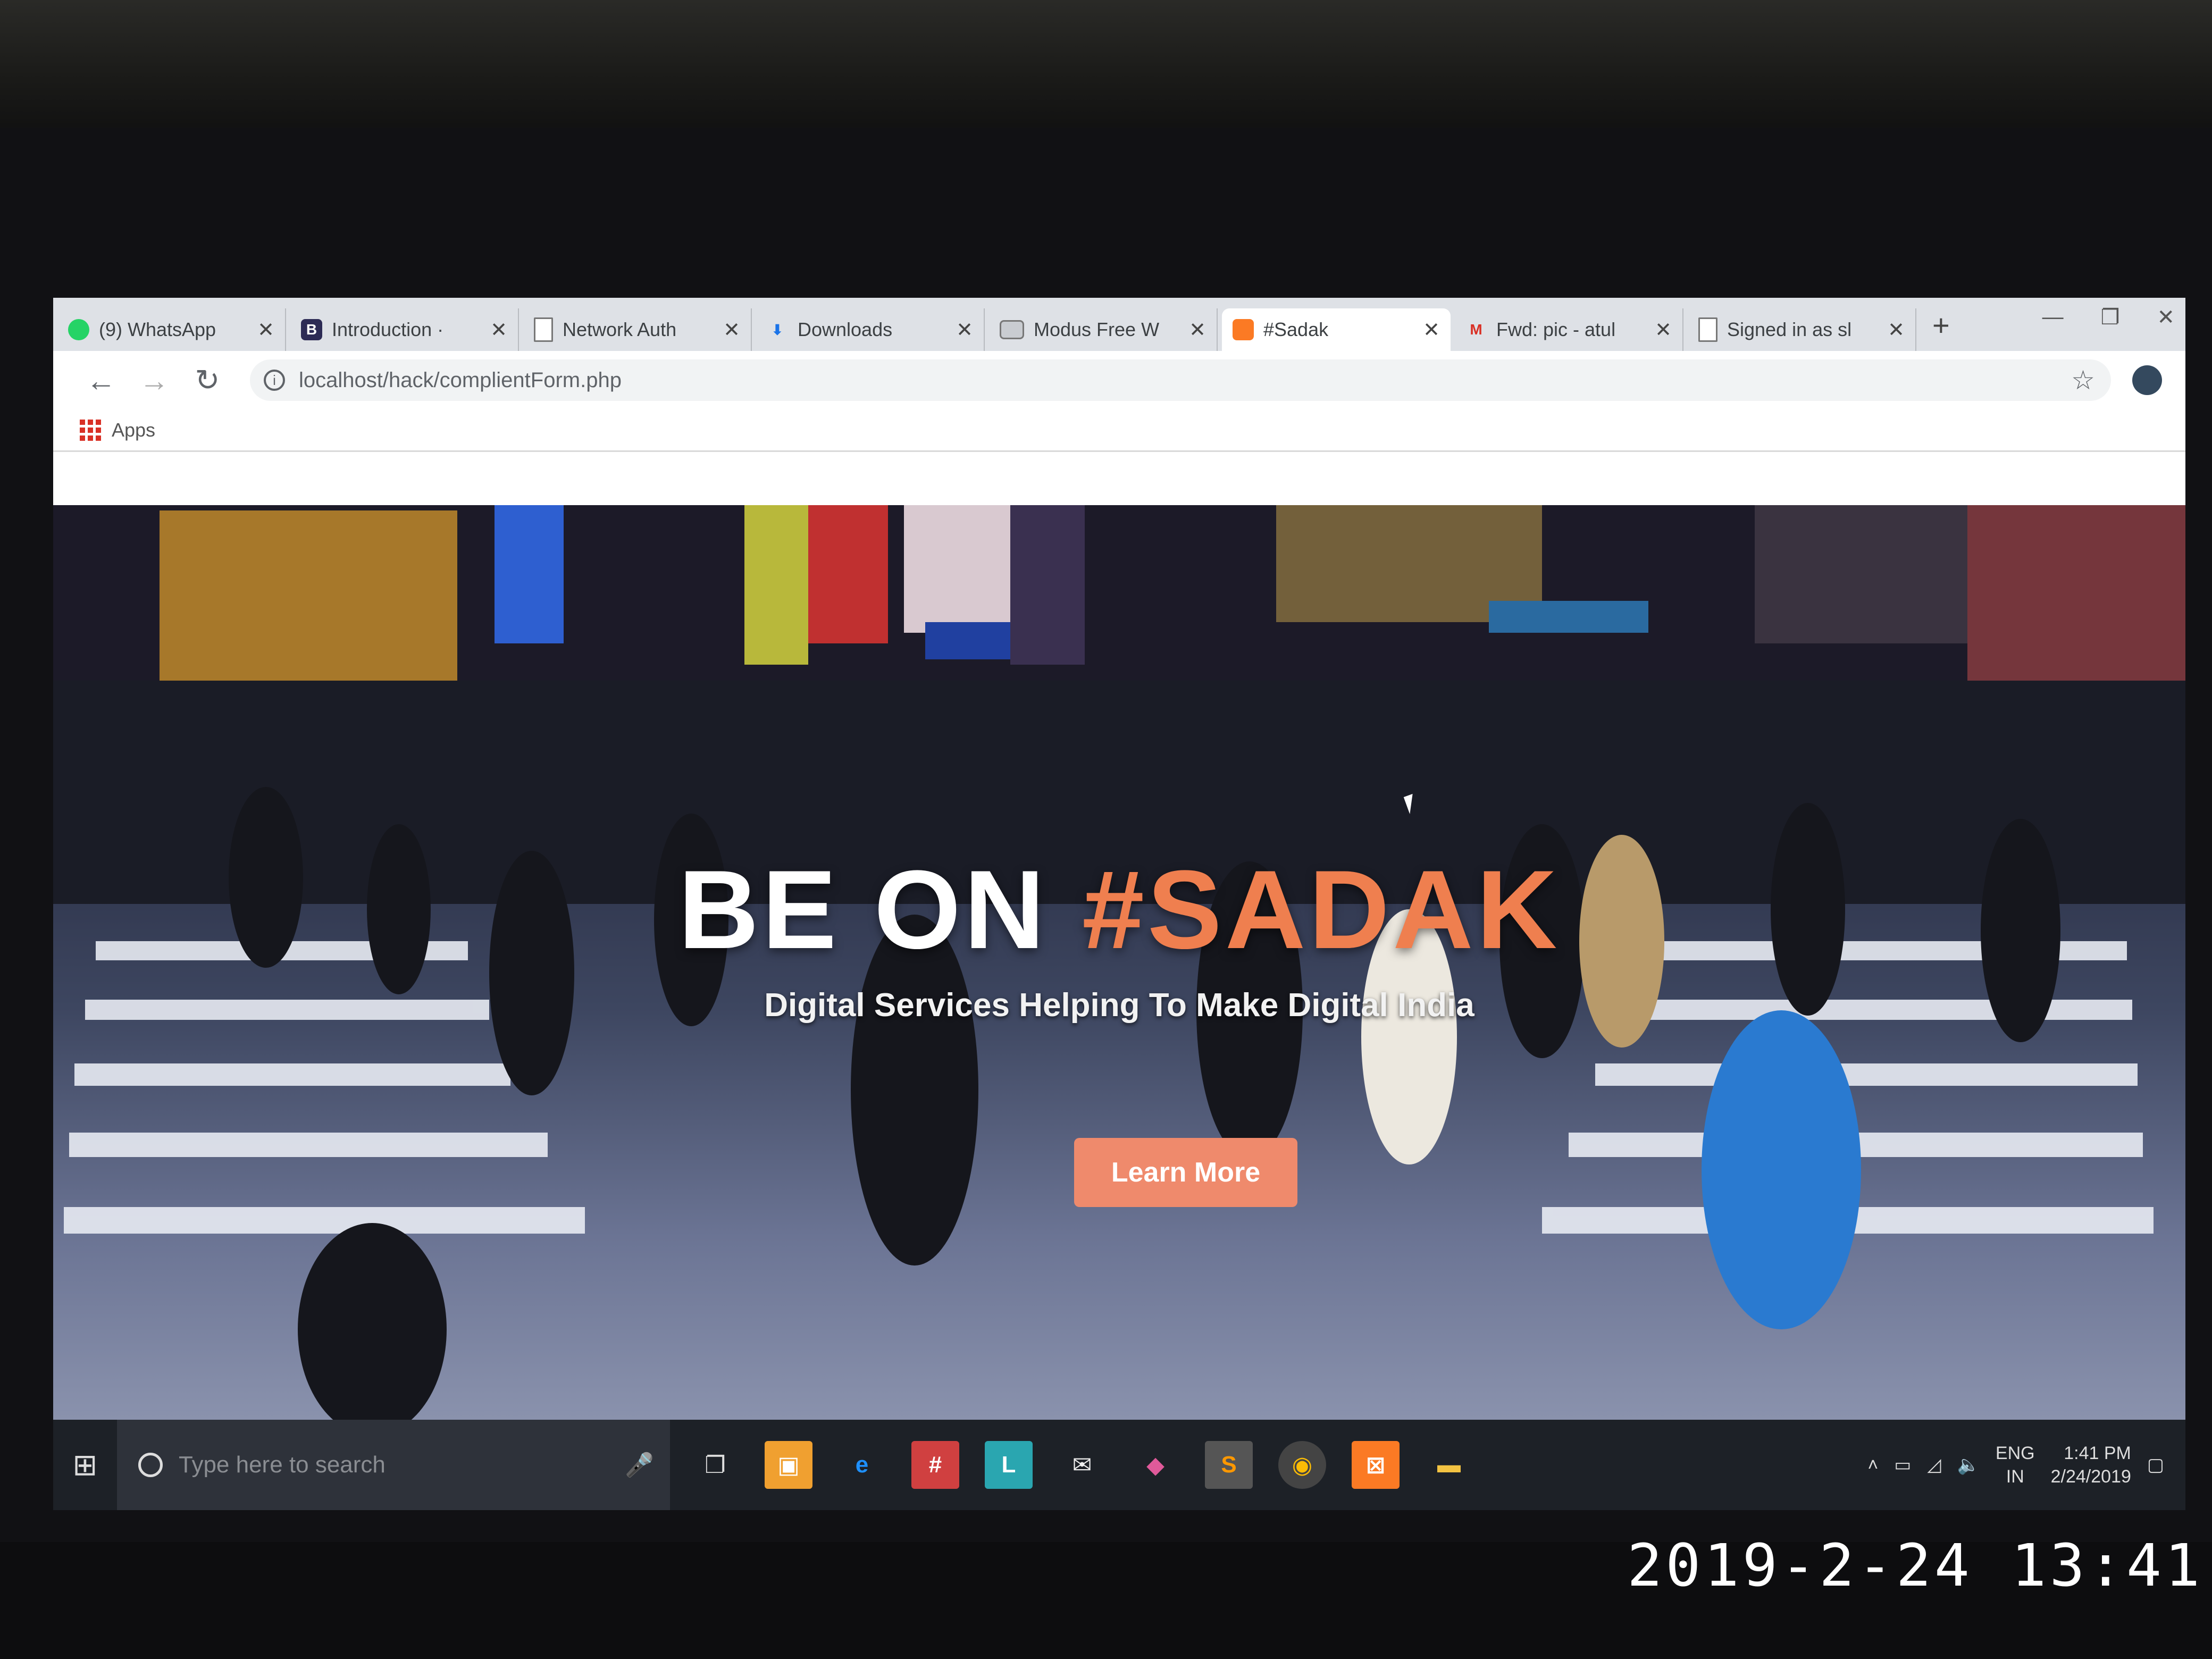 This screenshot has height=1659, width=2212. I want to click on tab-title: Fwd: pic - atul, so click(1556, 329).